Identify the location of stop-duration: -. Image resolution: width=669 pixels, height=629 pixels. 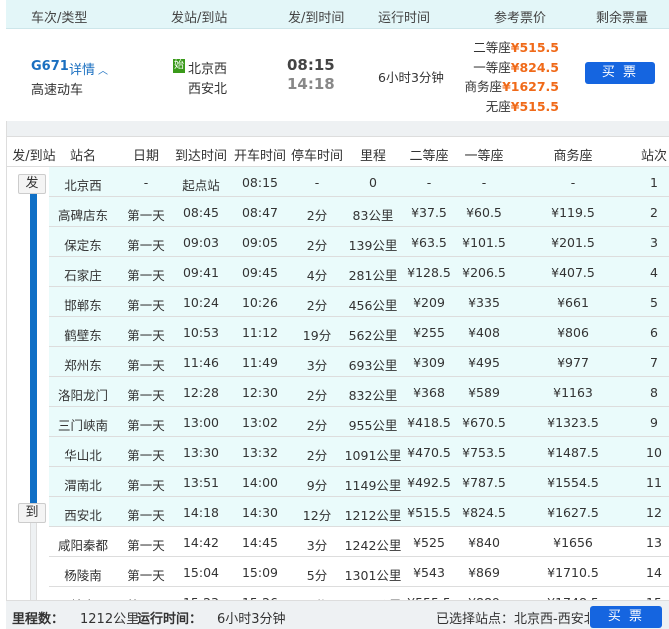
(317, 182).